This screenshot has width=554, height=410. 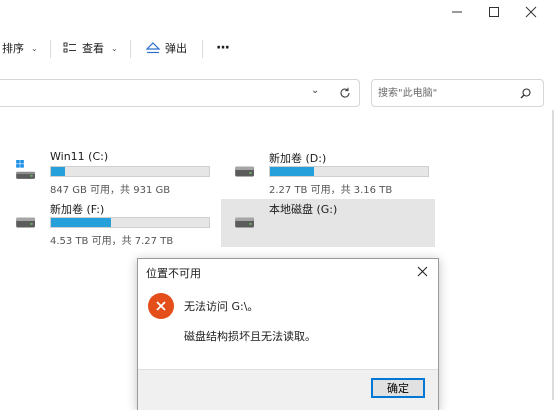 I want to click on drive-tile-c: Win11 (C:) 847 GB 可用，共 931 GB, so click(x=110, y=172).